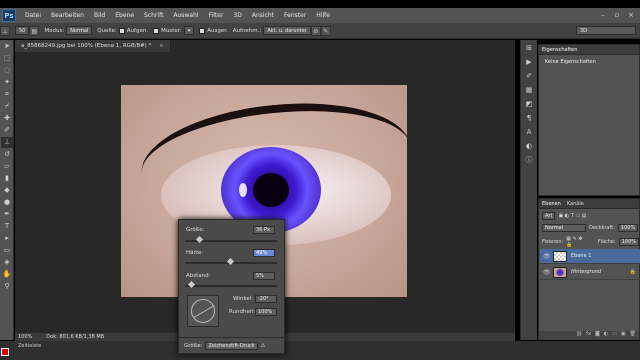 This screenshot has height=360, width=640. I want to click on source-pattern-radio, so click(156, 30).